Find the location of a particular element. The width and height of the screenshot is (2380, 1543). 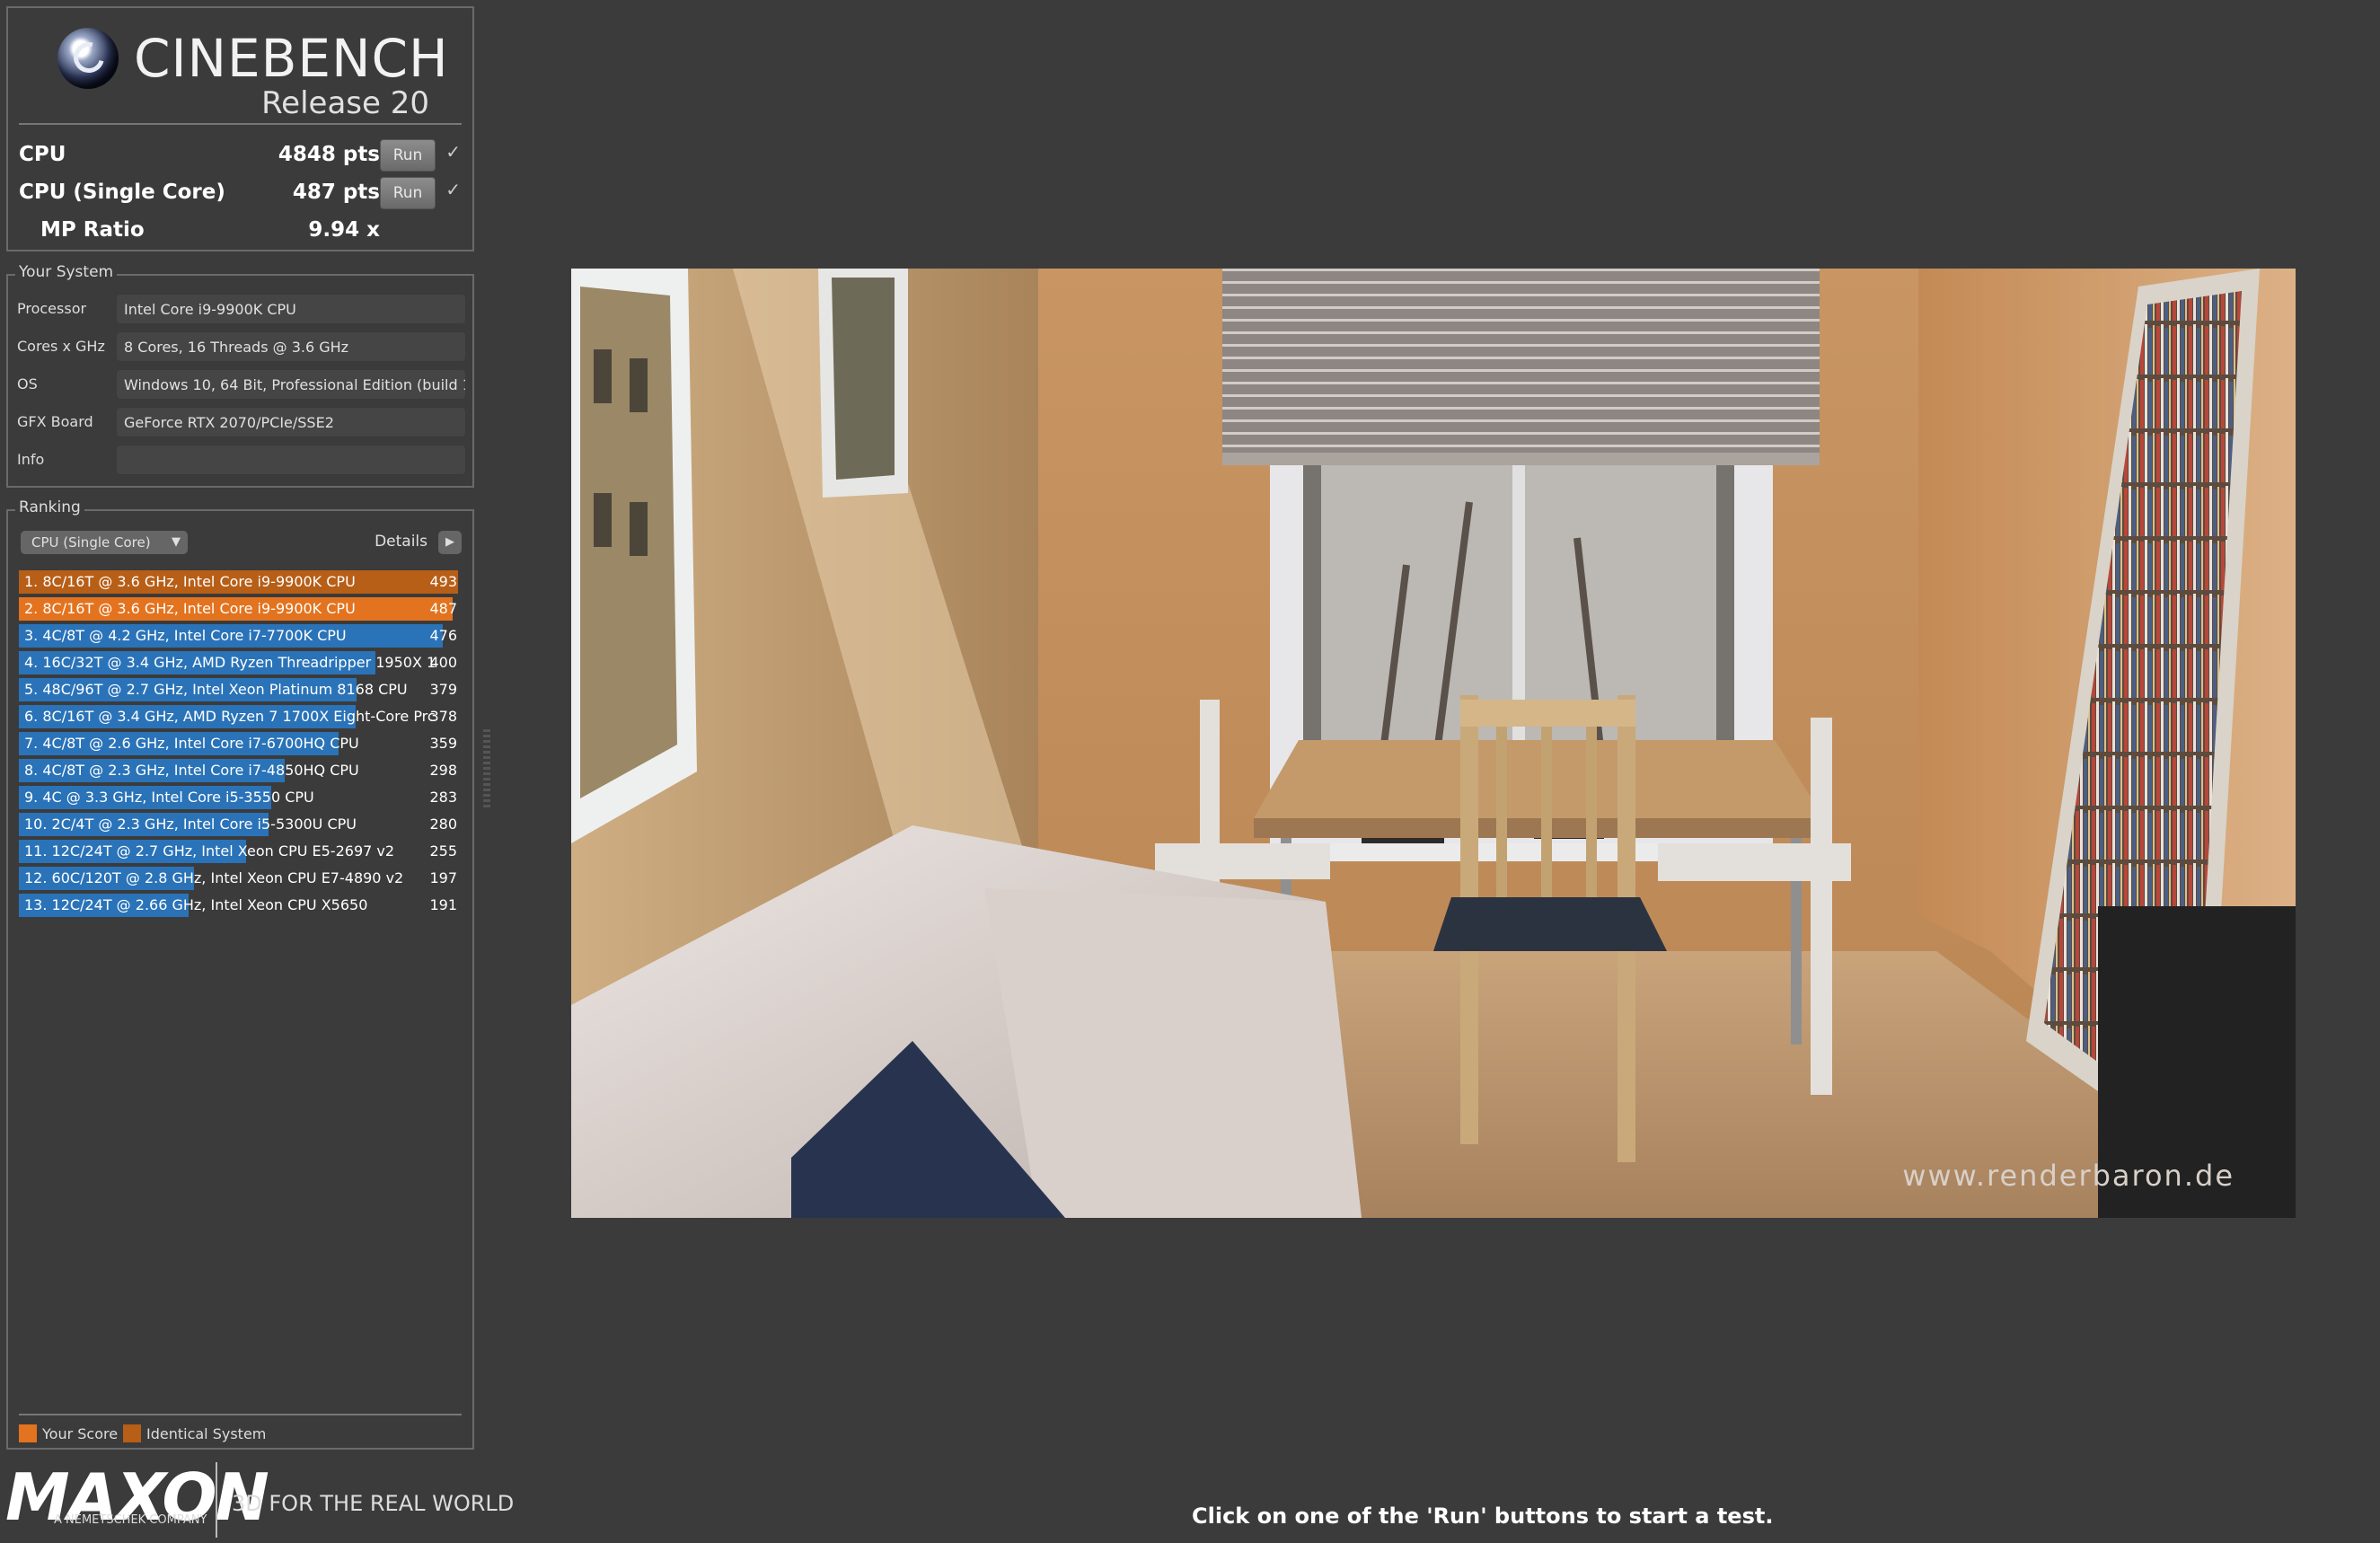

panel-splitter-handle is located at coordinates (487, 769).